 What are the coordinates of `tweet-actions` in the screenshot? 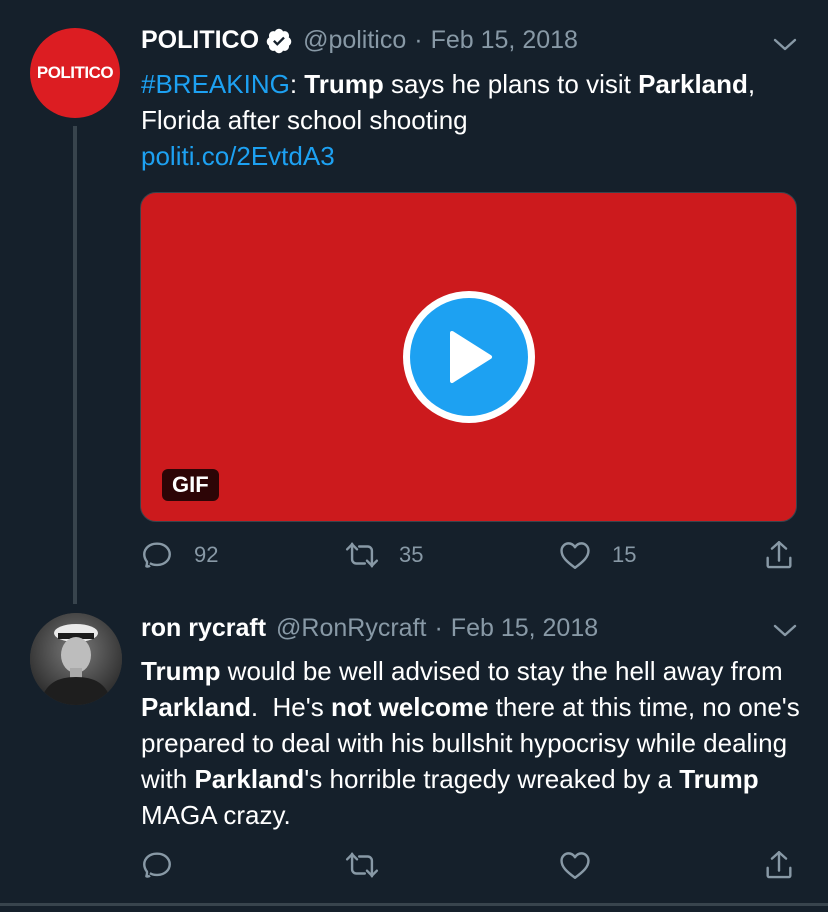 It's located at (470, 868).